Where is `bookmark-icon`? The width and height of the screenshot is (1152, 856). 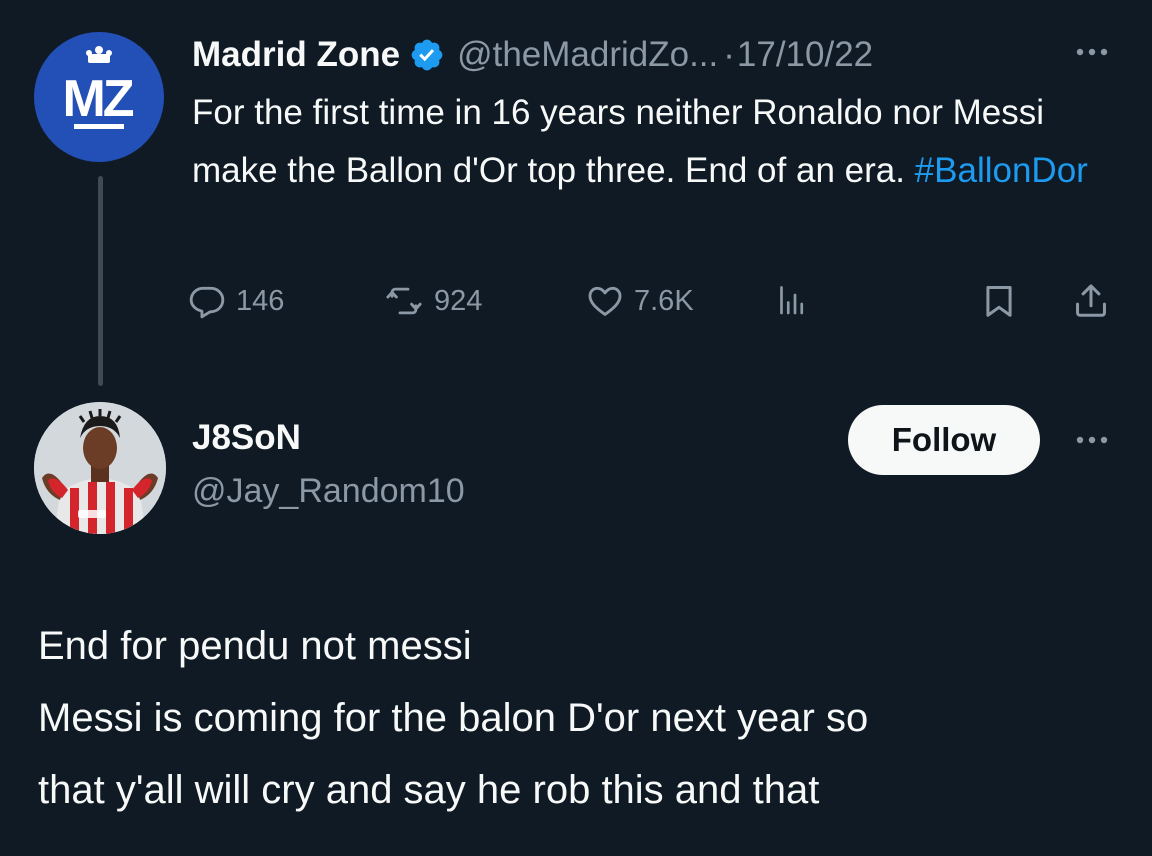
bookmark-icon is located at coordinates (999, 301).